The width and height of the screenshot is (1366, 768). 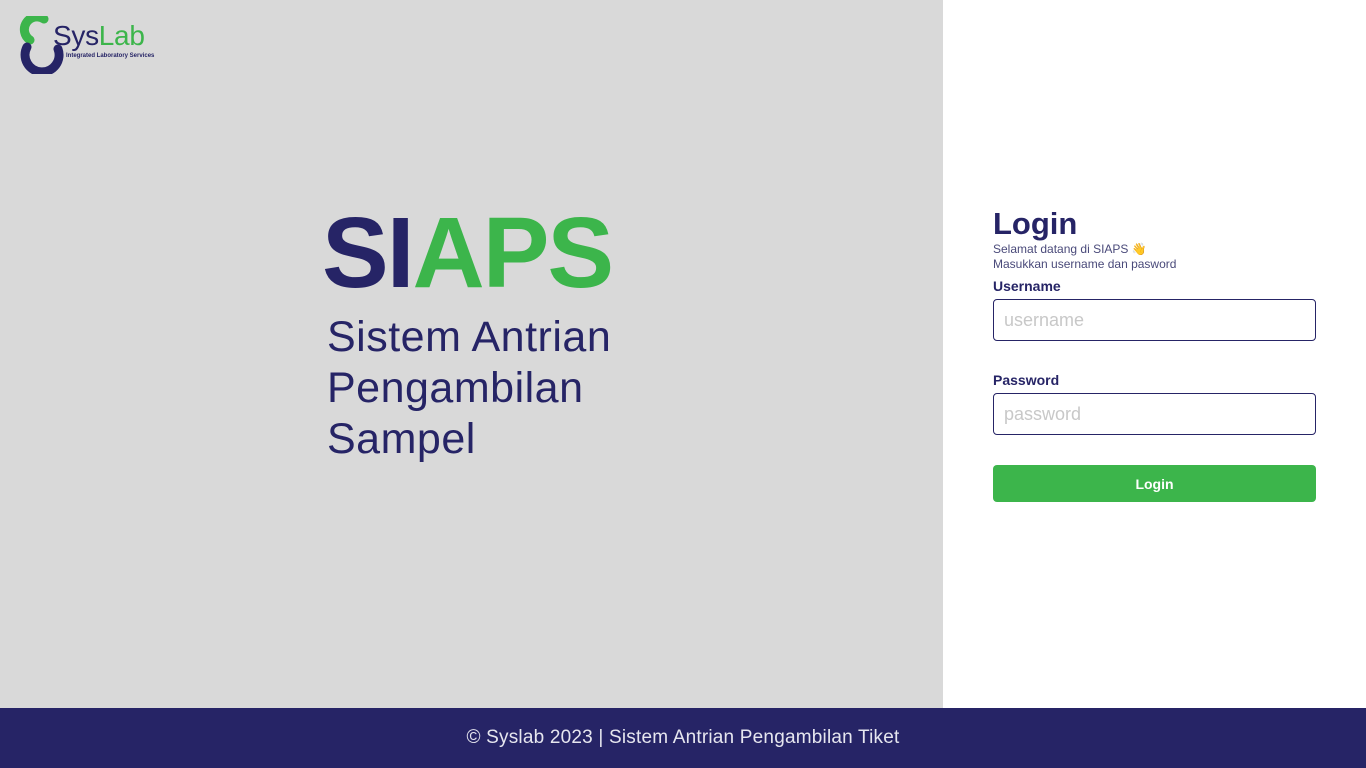 What do you see at coordinates (513, 253) in the screenshot?
I see `brand-title-aps: APS` at bounding box center [513, 253].